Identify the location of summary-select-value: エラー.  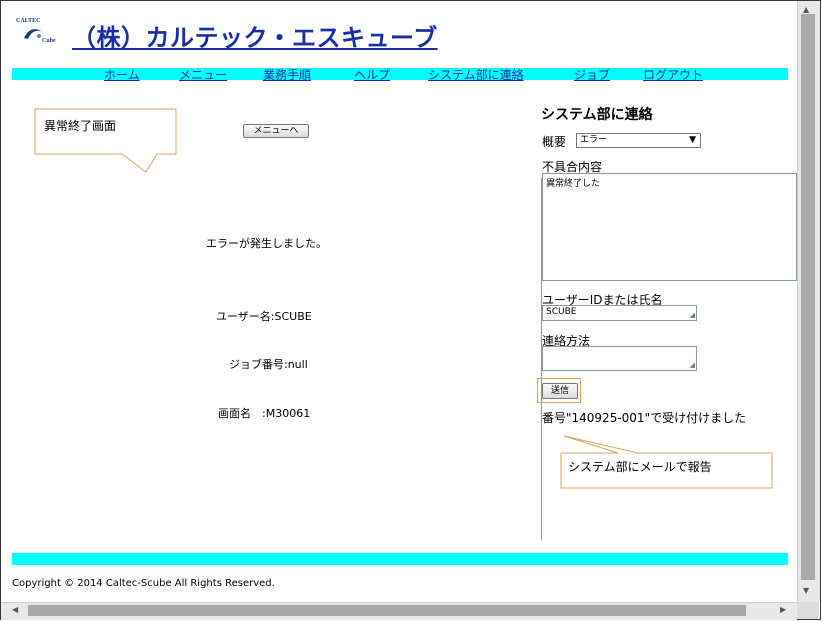
(594, 140).